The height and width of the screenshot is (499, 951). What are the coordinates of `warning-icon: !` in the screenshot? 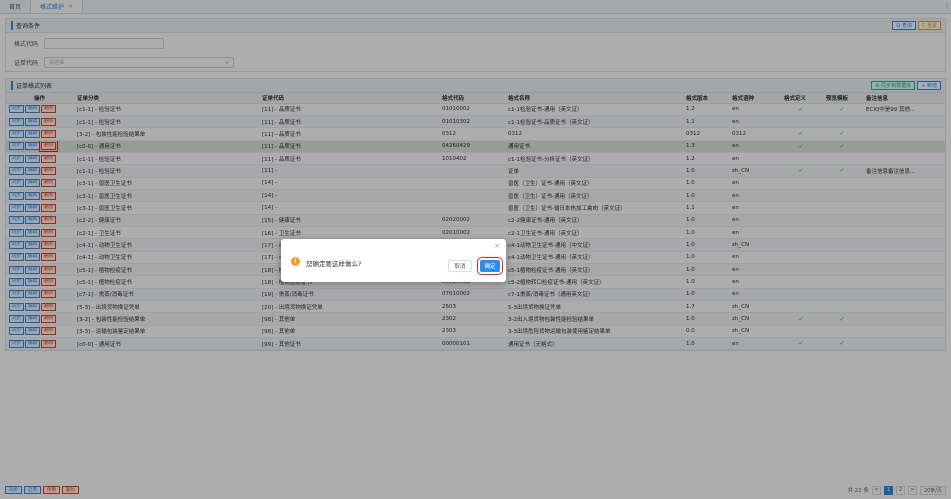 It's located at (295, 261).